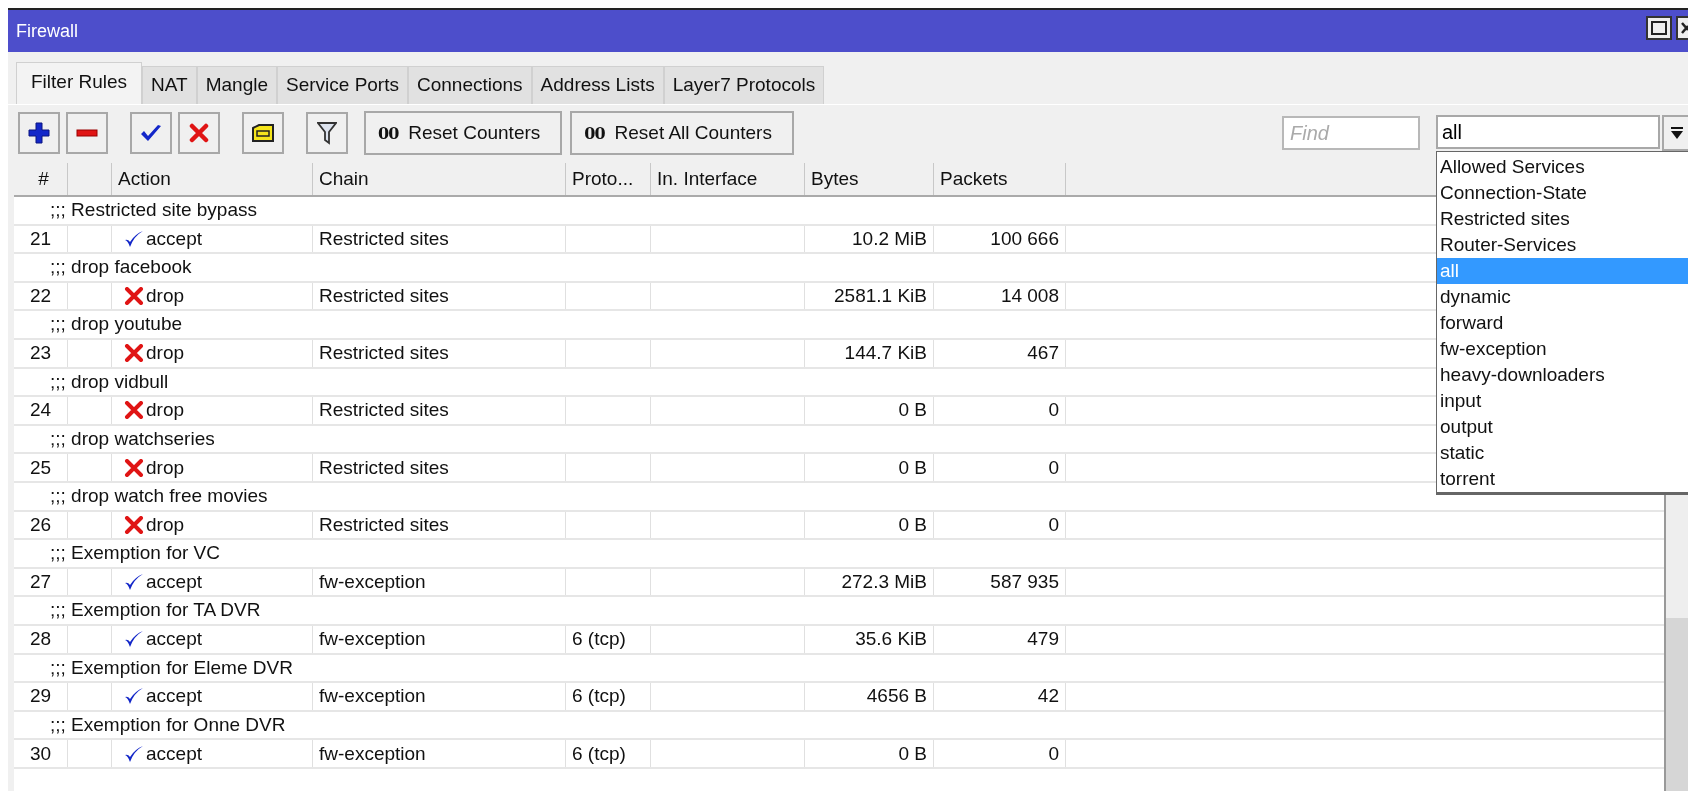 This screenshot has height=791, width=1688. I want to click on tab: Connections, so click(470, 85).